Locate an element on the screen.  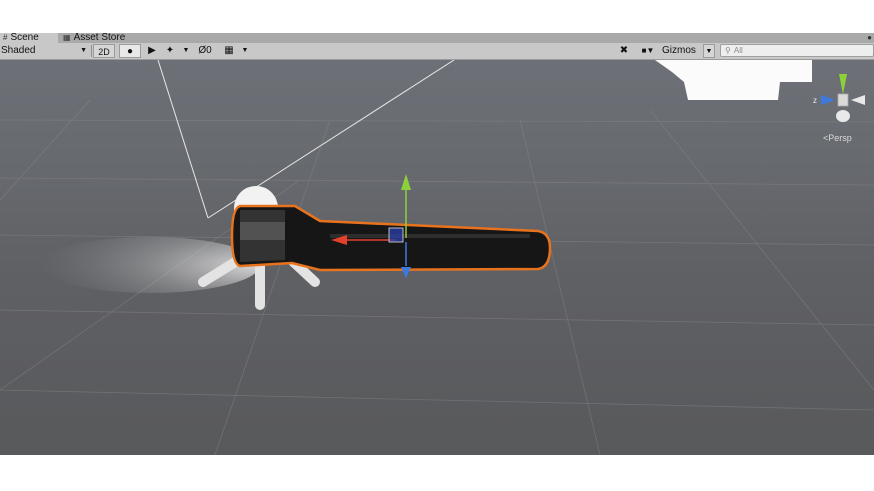
effects-icon: ✦ is located at coordinates (170, 50).